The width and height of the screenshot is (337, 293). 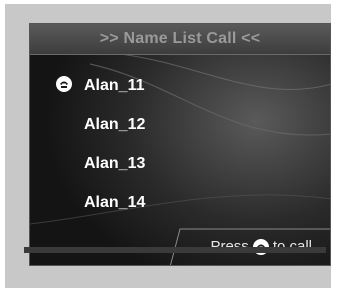 I want to click on list-item-label: Alan_13, so click(x=115, y=163).